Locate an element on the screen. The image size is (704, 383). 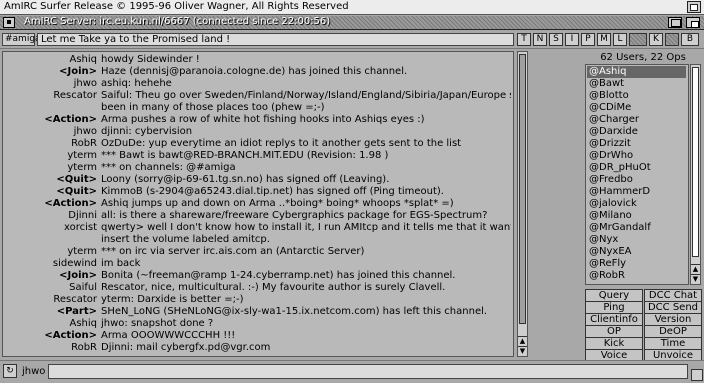
chat-line: Ashiq howdy Sidewinder ! is located at coordinates (258, 60).